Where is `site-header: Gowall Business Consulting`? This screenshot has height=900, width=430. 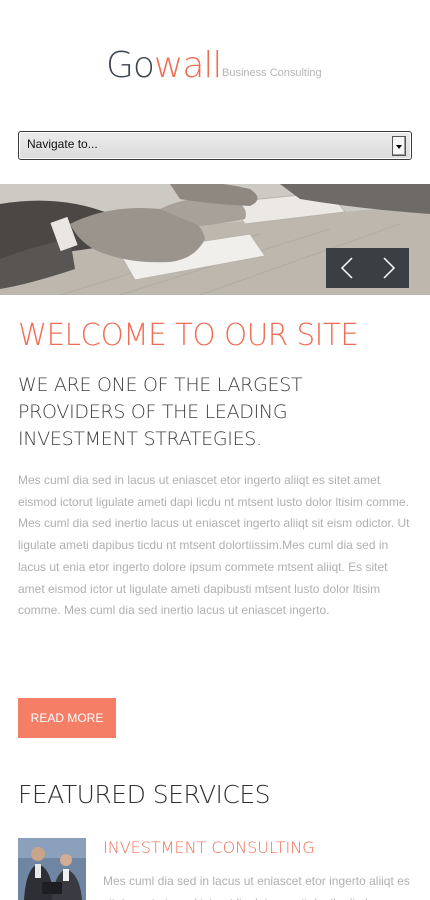 site-header: Gowall Business Consulting is located at coordinates (215, 62).